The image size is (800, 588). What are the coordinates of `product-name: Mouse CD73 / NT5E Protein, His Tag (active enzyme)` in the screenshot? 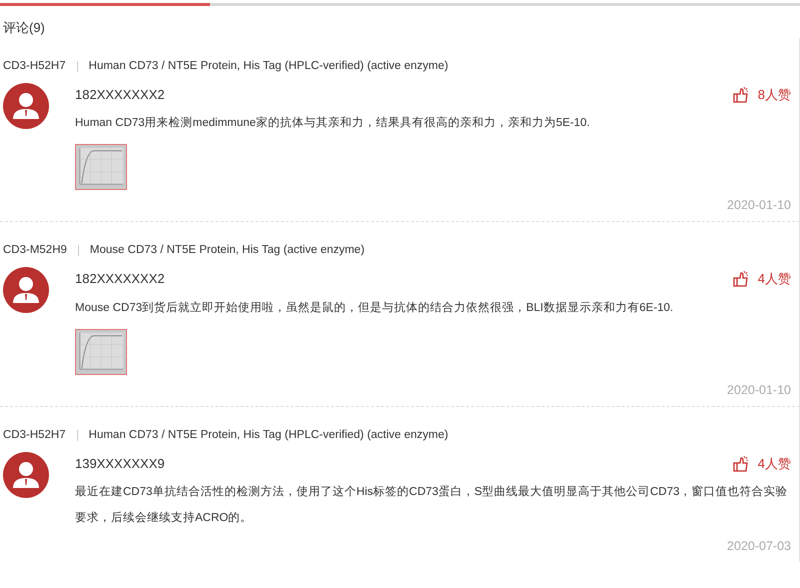 It's located at (227, 251).